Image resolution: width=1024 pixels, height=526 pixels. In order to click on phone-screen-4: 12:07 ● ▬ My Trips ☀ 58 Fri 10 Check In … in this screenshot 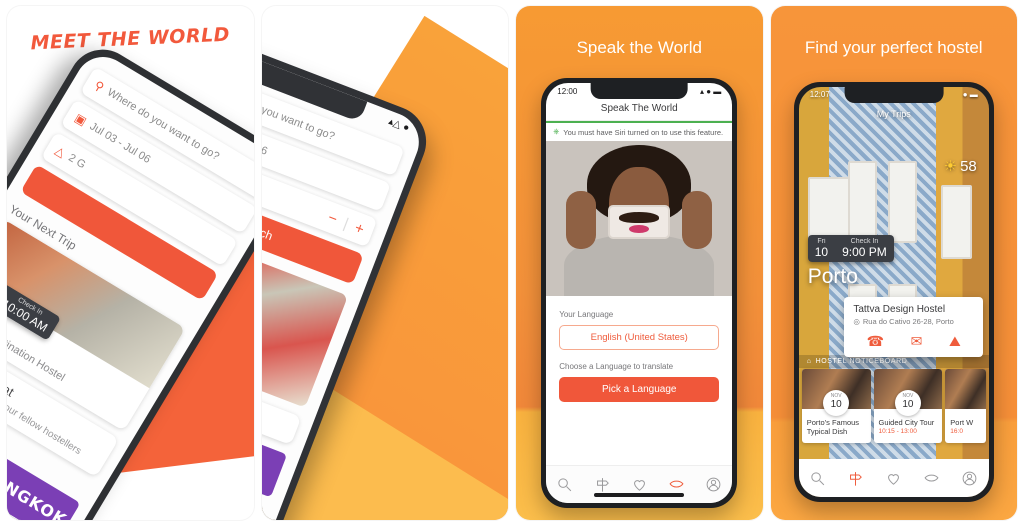, I will do `click(893, 292)`.